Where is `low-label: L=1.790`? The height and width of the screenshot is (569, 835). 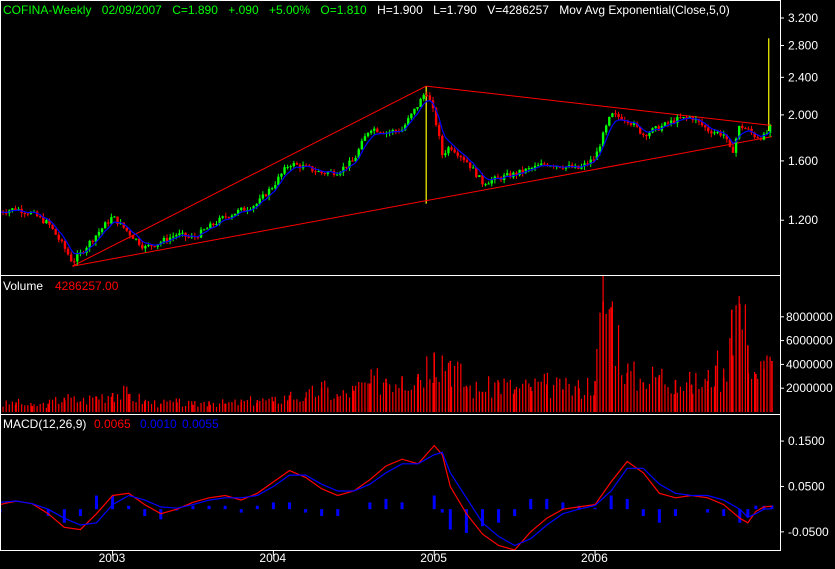
low-label: L=1.790 is located at coordinates (455, 10).